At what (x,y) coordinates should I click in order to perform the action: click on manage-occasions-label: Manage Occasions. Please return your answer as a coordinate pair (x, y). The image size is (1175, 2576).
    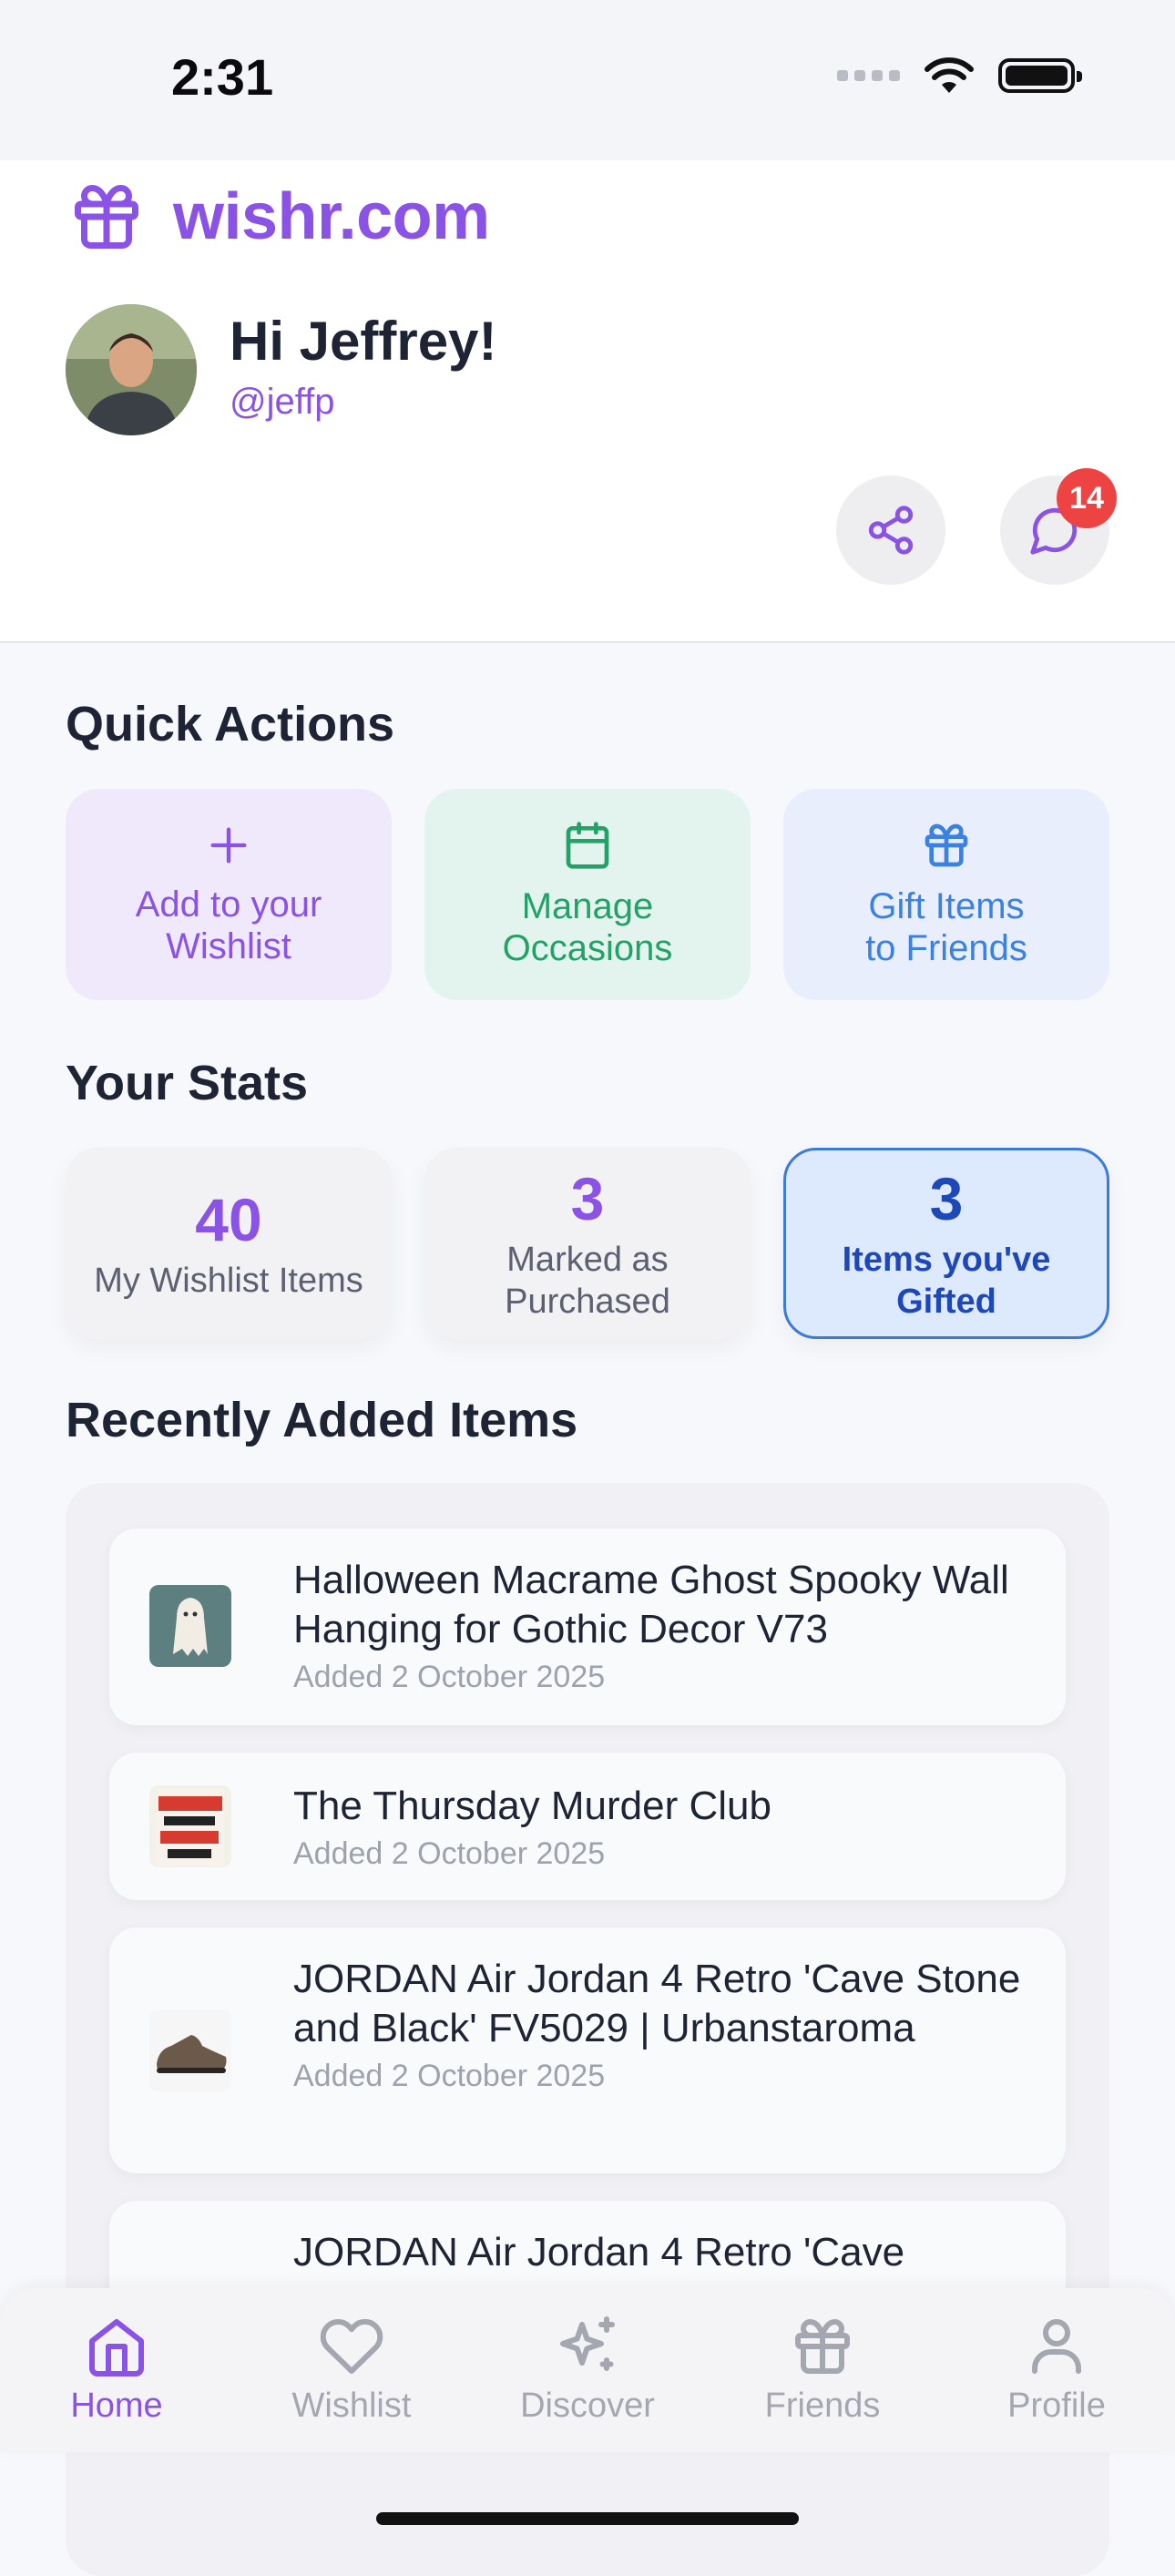
    Looking at the image, I should click on (587, 927).